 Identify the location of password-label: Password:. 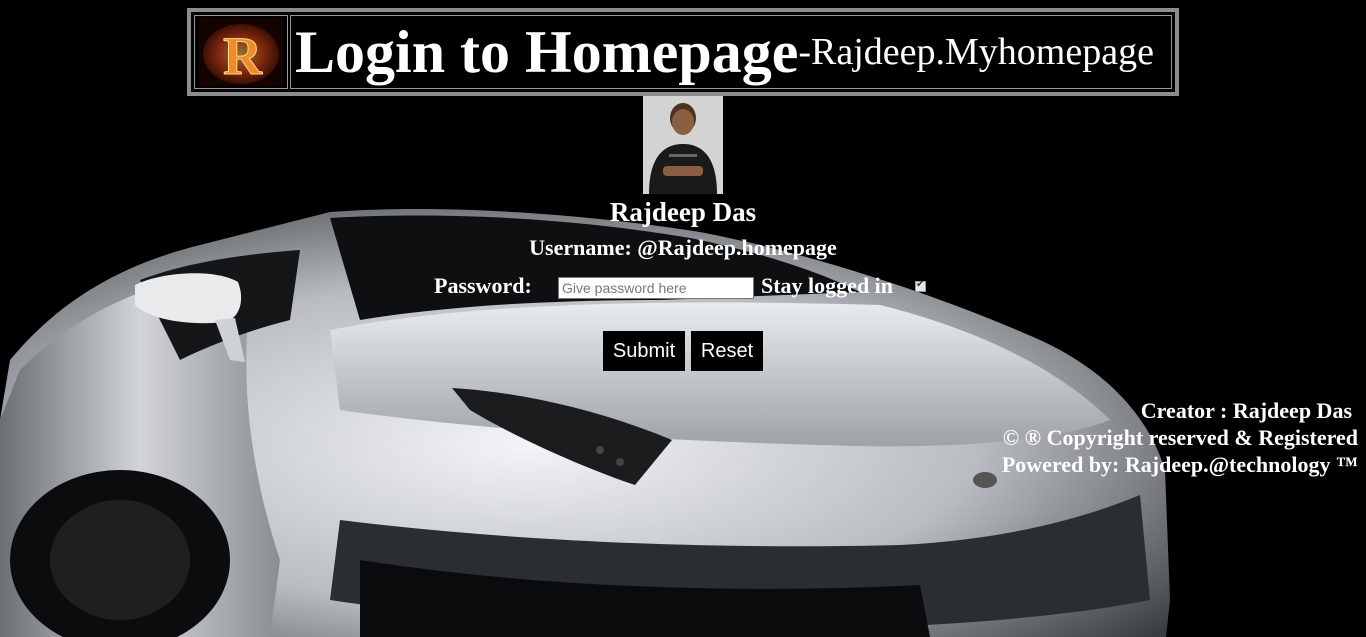
(483, 285).